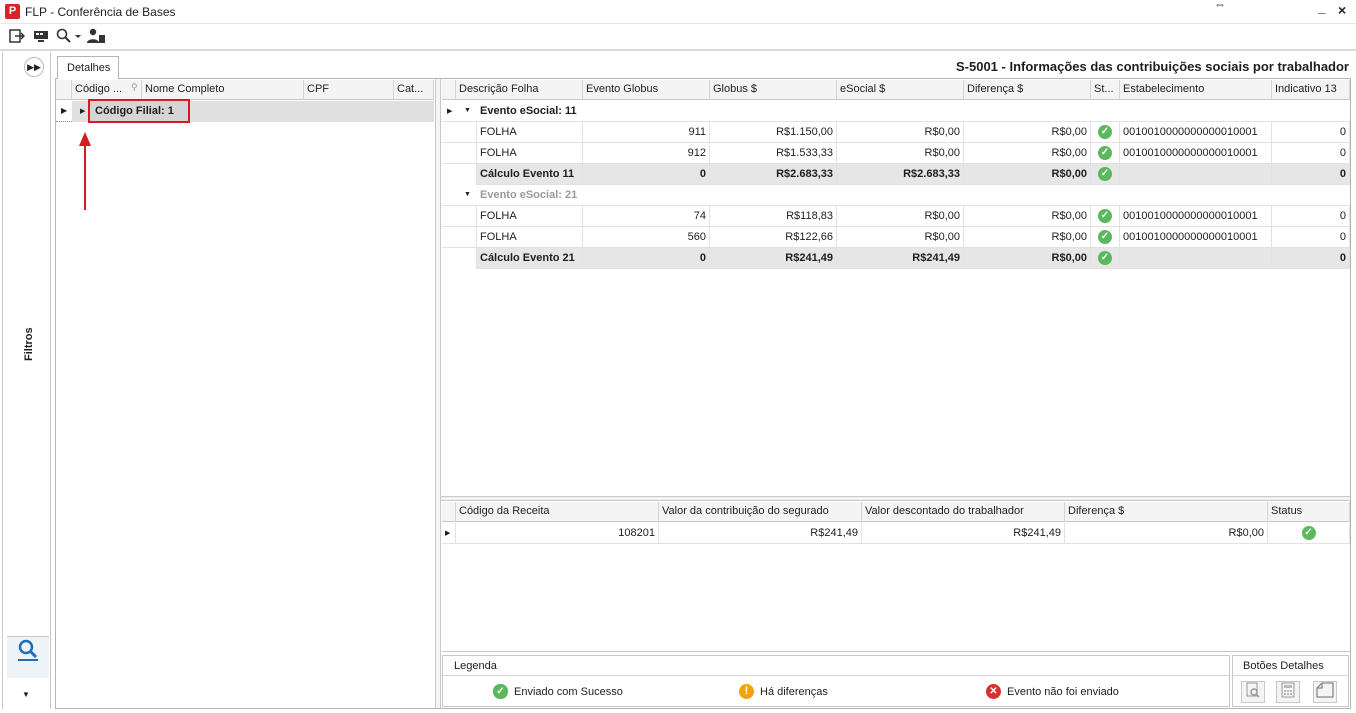 The width and height of the screenshot is (1356, 713). Describe the element at coordinates (1325, 692) in the screenshot. I see `document-icon` at that location.